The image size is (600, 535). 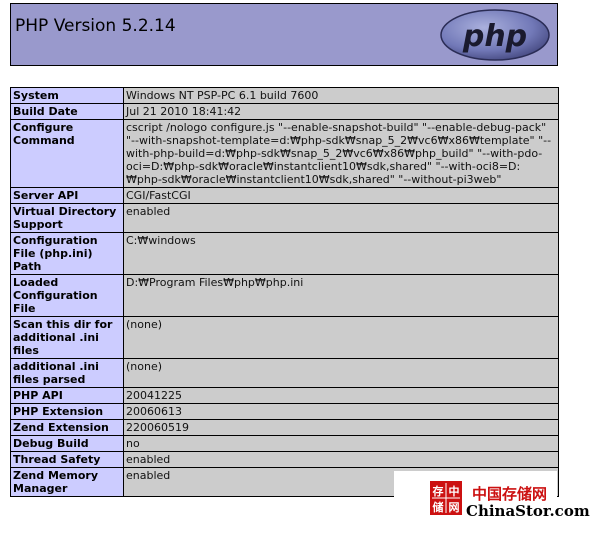 What do you see at coordinates (67, 295) in the screenshot?
I see `row-label: Loaded Configuration File` at bounding box center [67, 295].